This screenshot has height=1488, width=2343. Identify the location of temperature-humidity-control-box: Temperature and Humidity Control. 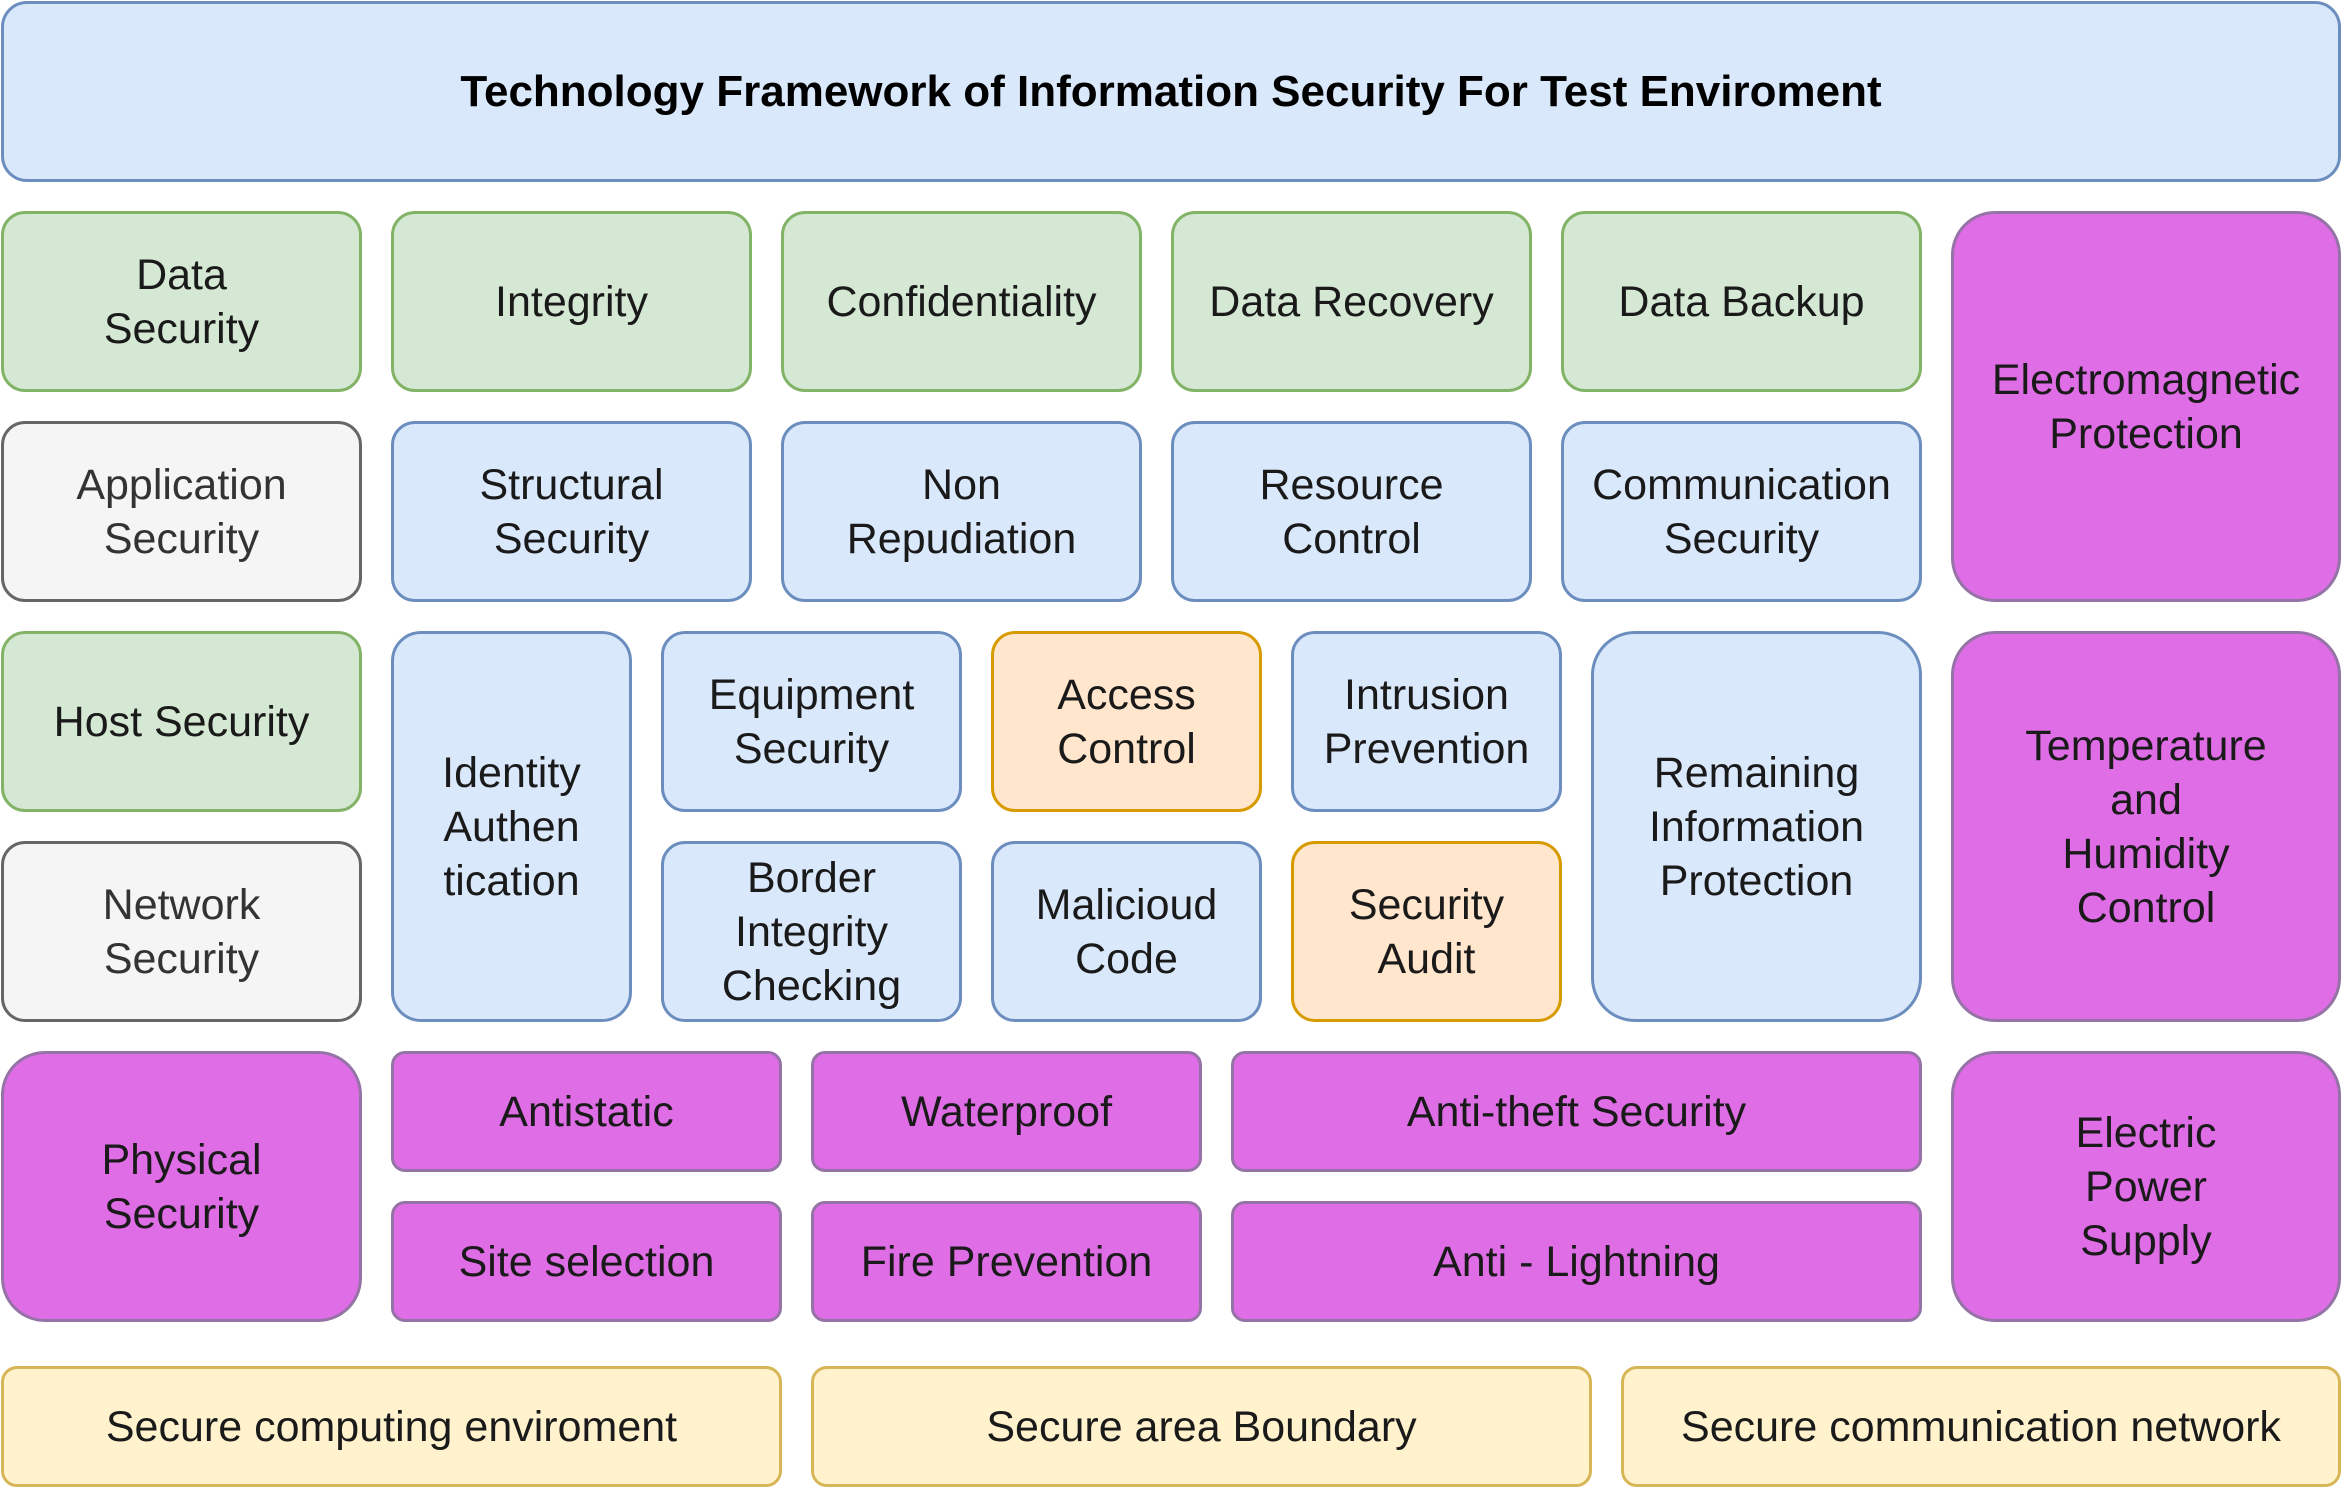
(2146, 826).